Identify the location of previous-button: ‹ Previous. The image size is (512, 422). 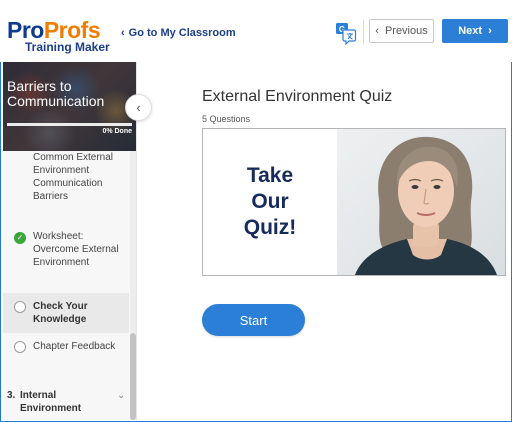
(401, 31).